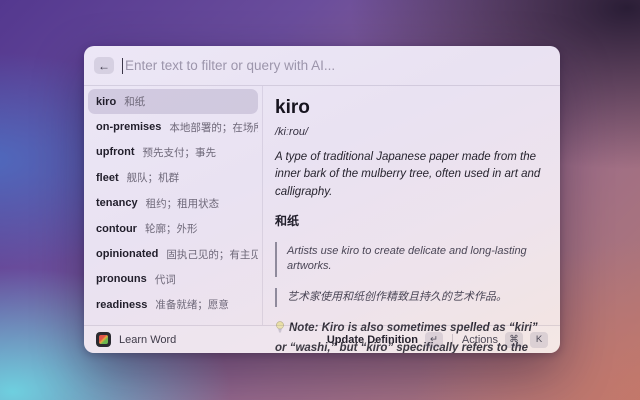 This screenshot has width=640, height=400. I want to click on list-item: fleet 舰队；机群, so click(173, 177).